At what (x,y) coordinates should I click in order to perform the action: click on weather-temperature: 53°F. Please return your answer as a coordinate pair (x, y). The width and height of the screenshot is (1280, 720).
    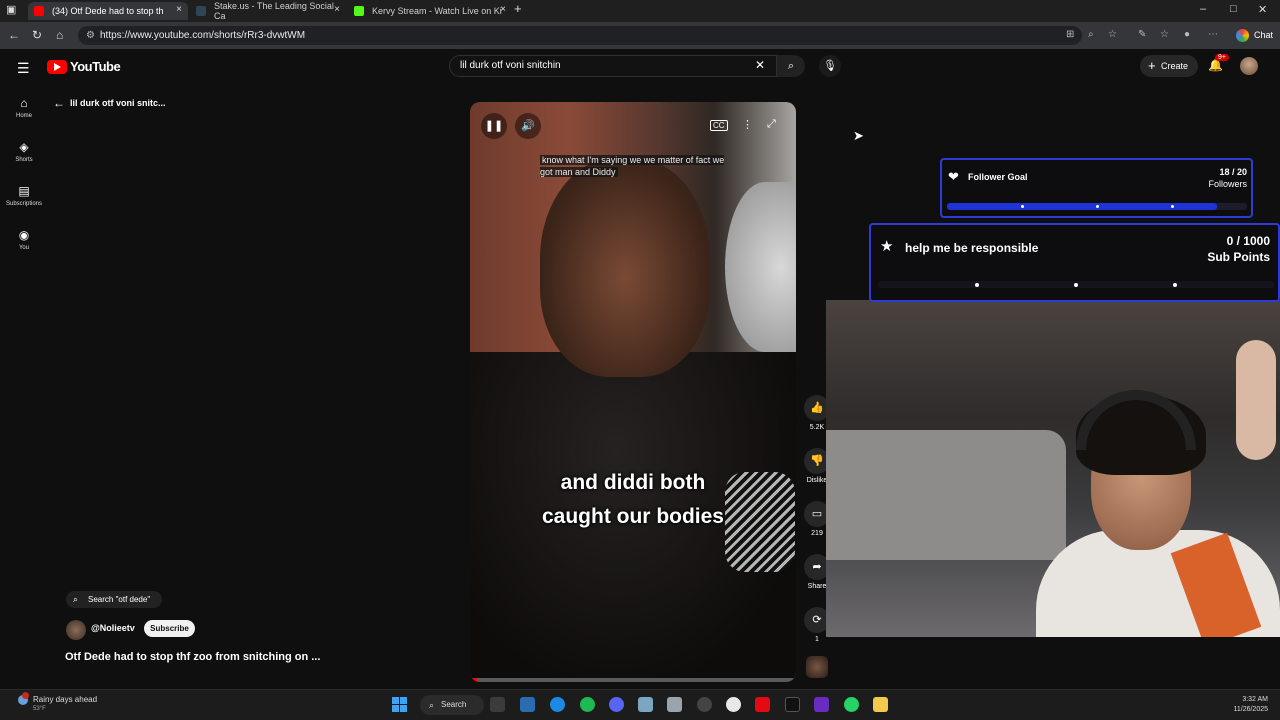
    Looking at the image, I should click on (39, 709).